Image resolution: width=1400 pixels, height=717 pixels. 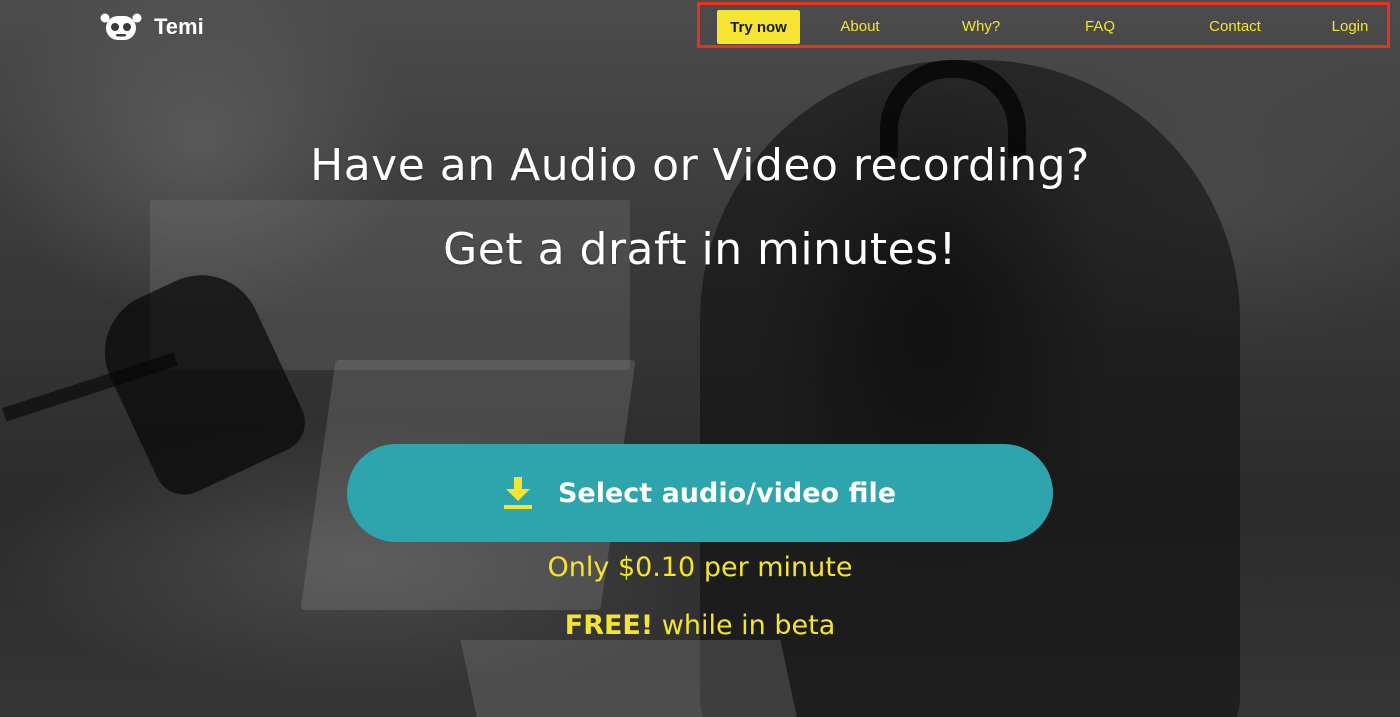 I want to click on select-file-button: Select audio/video file, so click(x=700, y=493).